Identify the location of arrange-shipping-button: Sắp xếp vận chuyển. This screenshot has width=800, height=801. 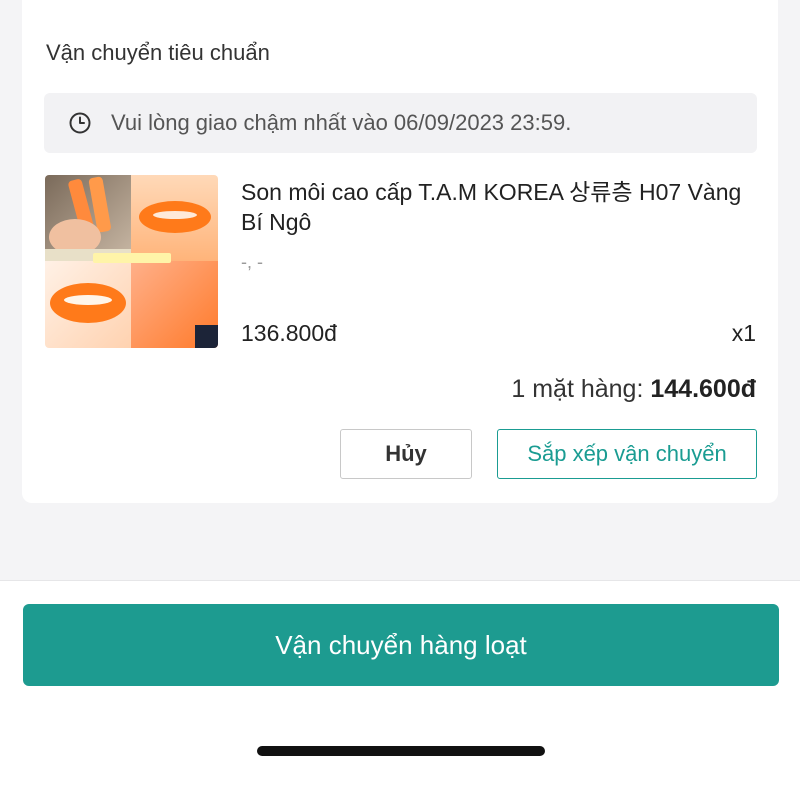
(627, 454).